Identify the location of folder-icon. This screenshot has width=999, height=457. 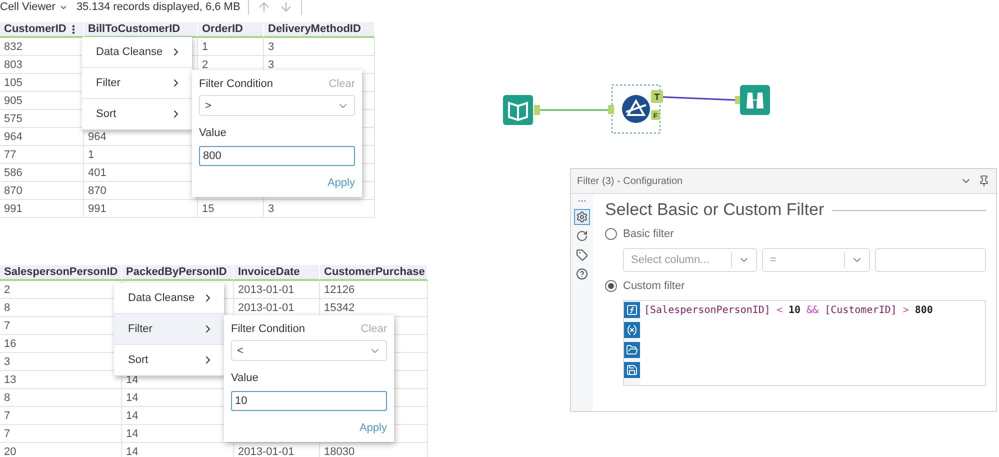
(632, 350).